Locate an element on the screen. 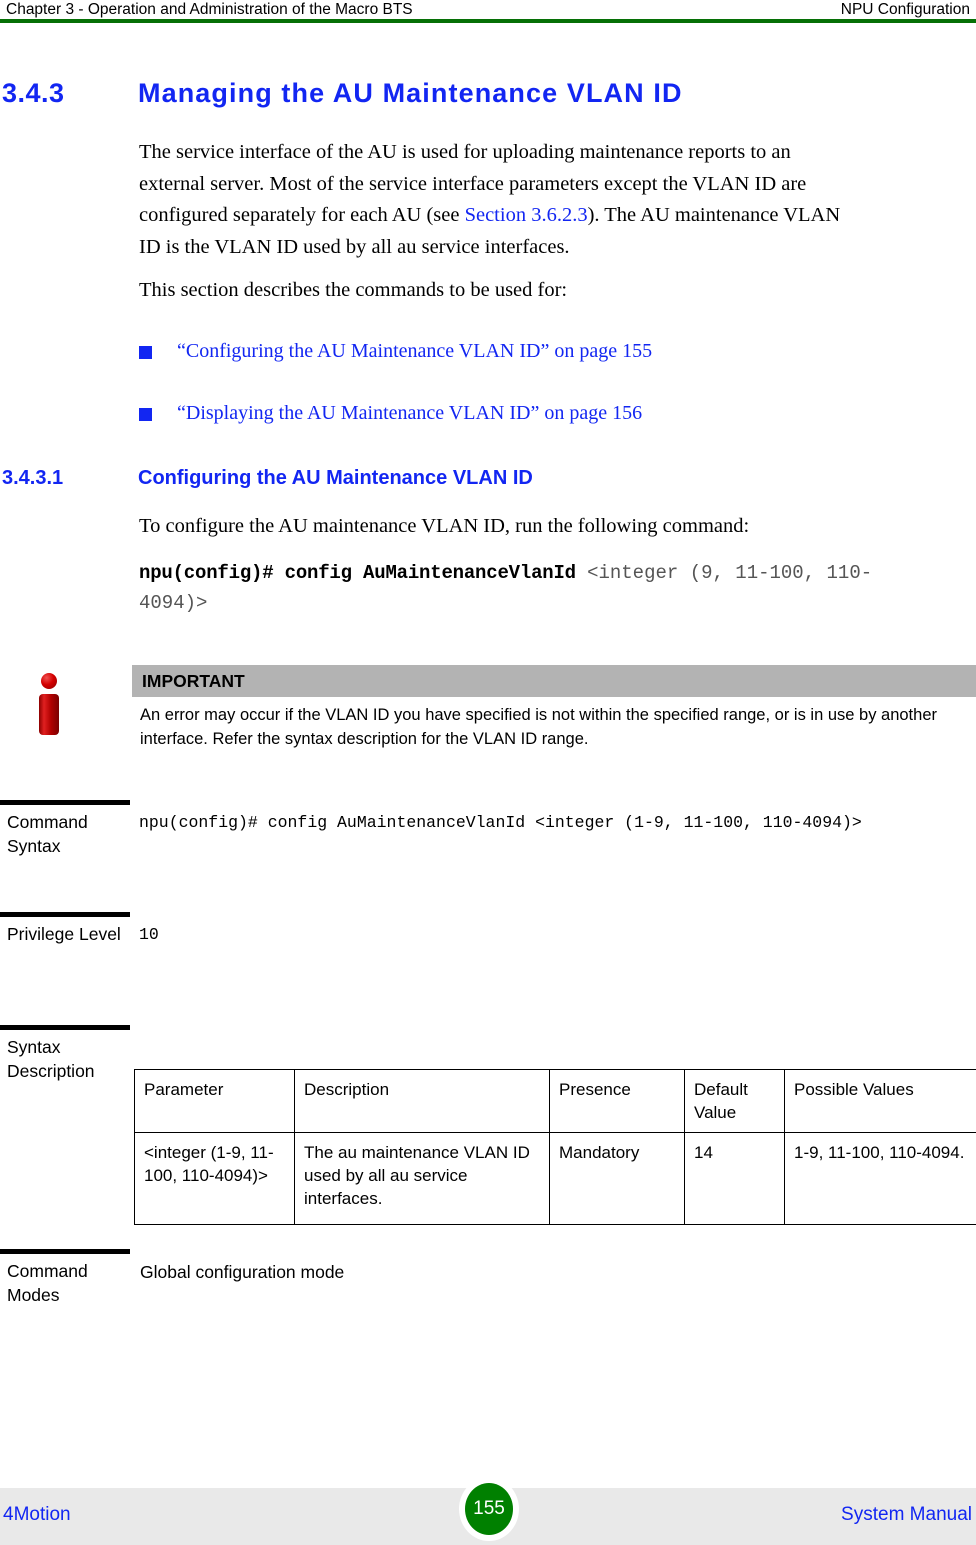 This screenshot has width=976, height=1545. column-header-parameter: Parameter is located at coordinates (214, 1101).